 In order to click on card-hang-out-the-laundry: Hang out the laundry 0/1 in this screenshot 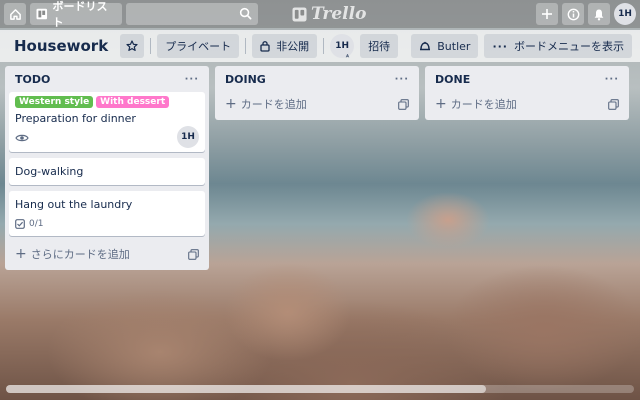, I will do `click(107, 213)`.